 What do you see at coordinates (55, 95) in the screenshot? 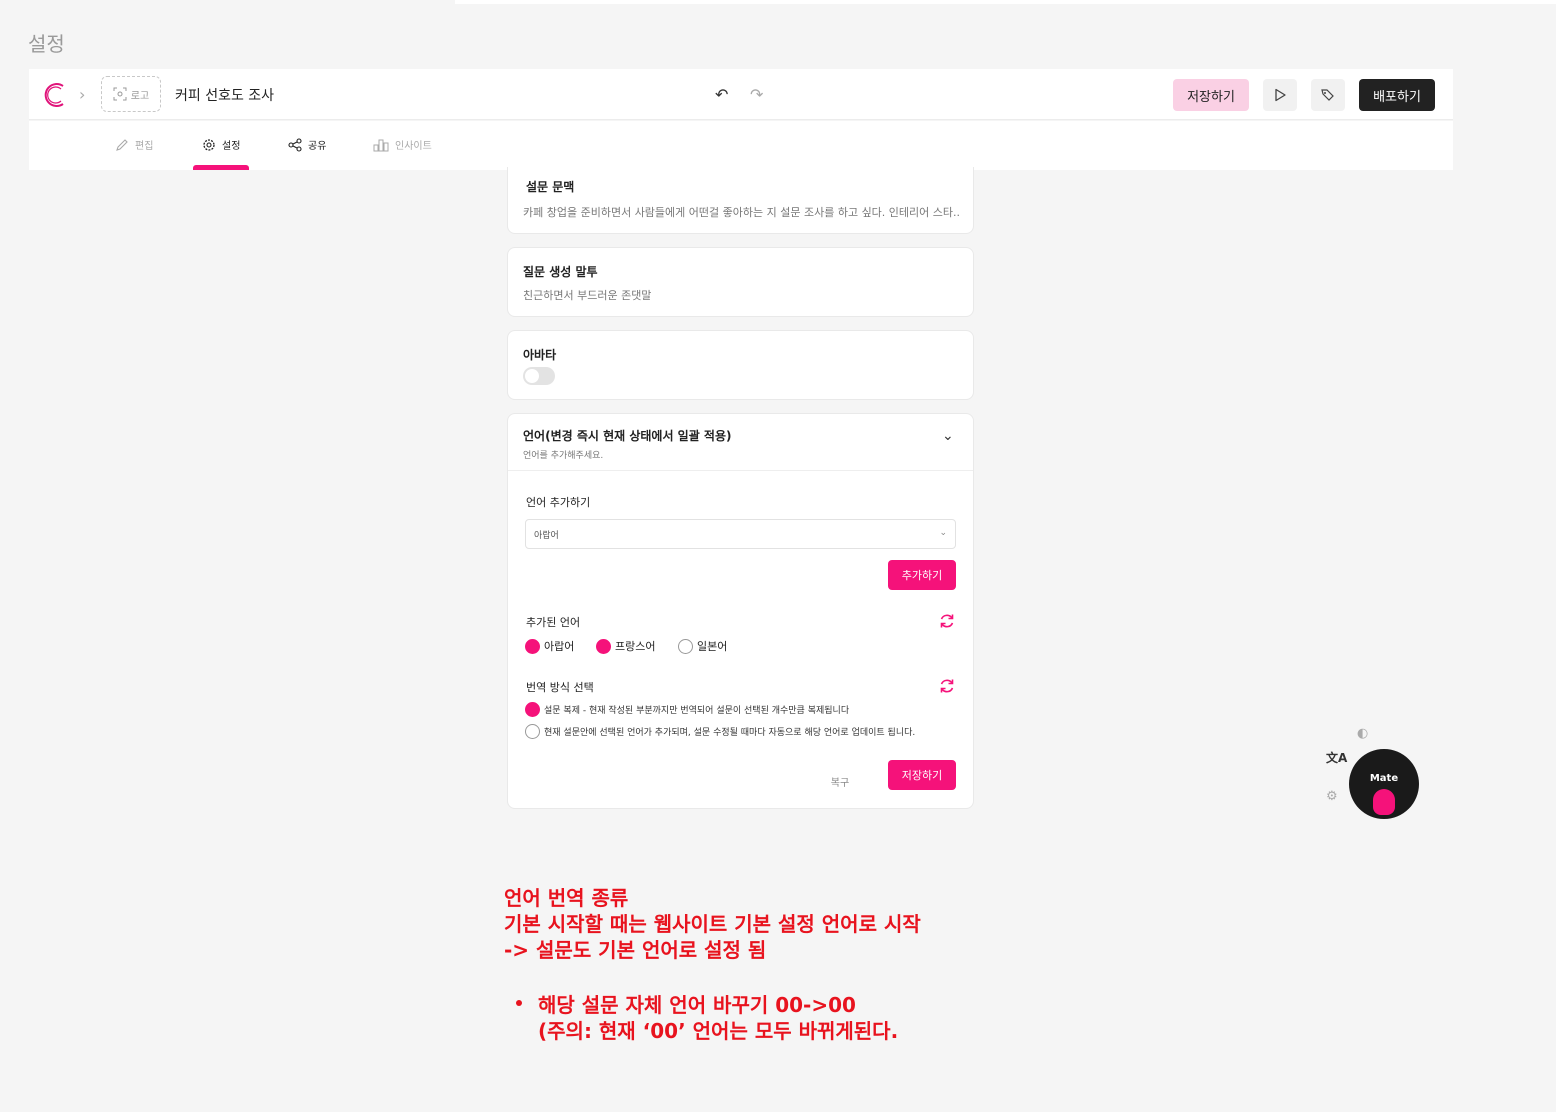
I see `brand-logo-icon` at bounding box center [55, 95].